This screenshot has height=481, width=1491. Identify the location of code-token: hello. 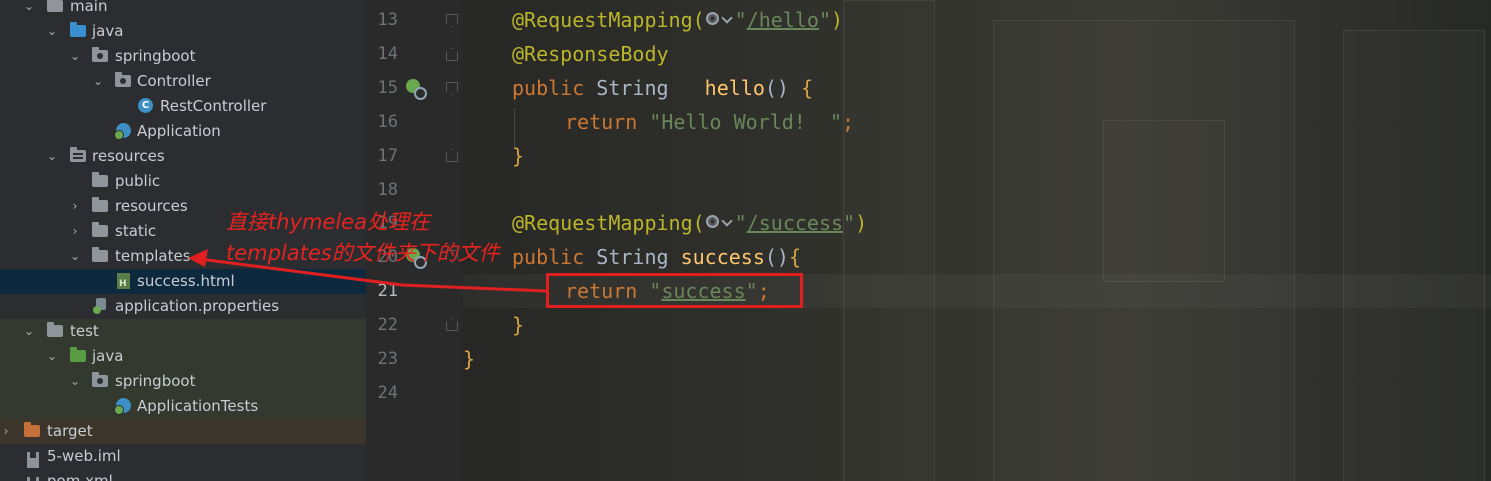
(734, 88).